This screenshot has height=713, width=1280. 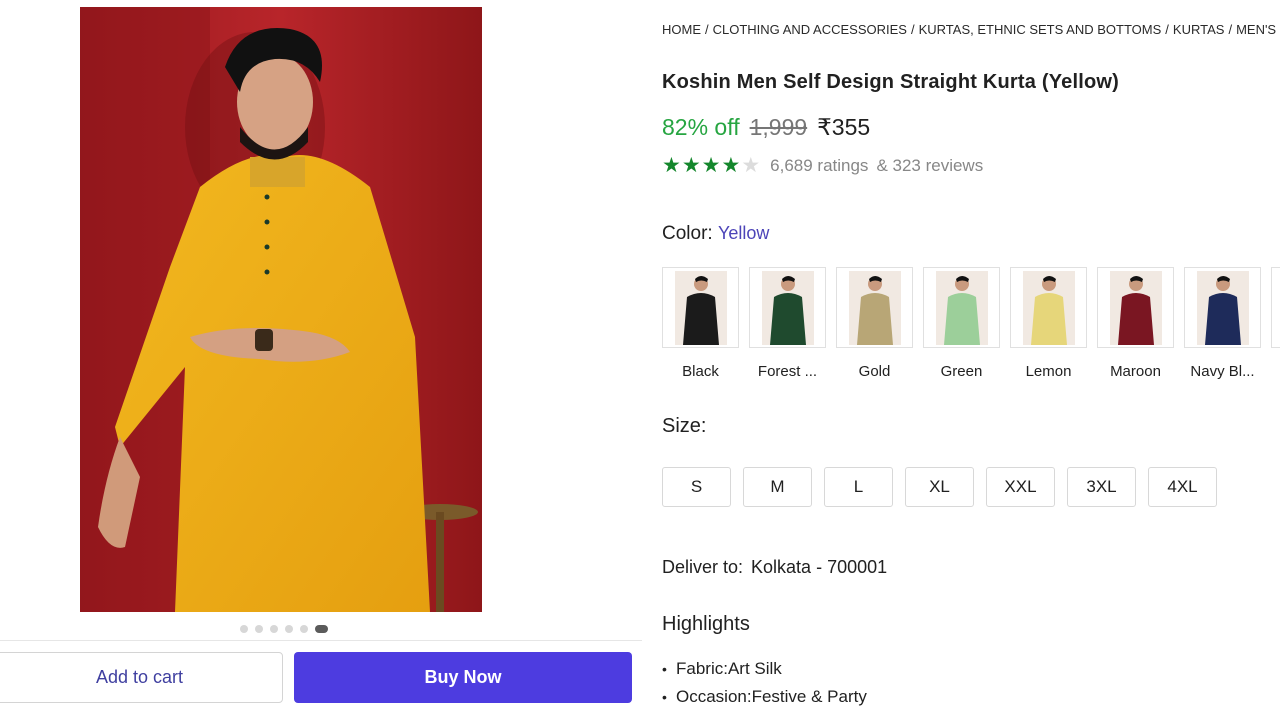 What do you see at coordinates (715, 234) in the screenshot?
I see `color-label: Color: Yellow` at bounding box center [715, 234].